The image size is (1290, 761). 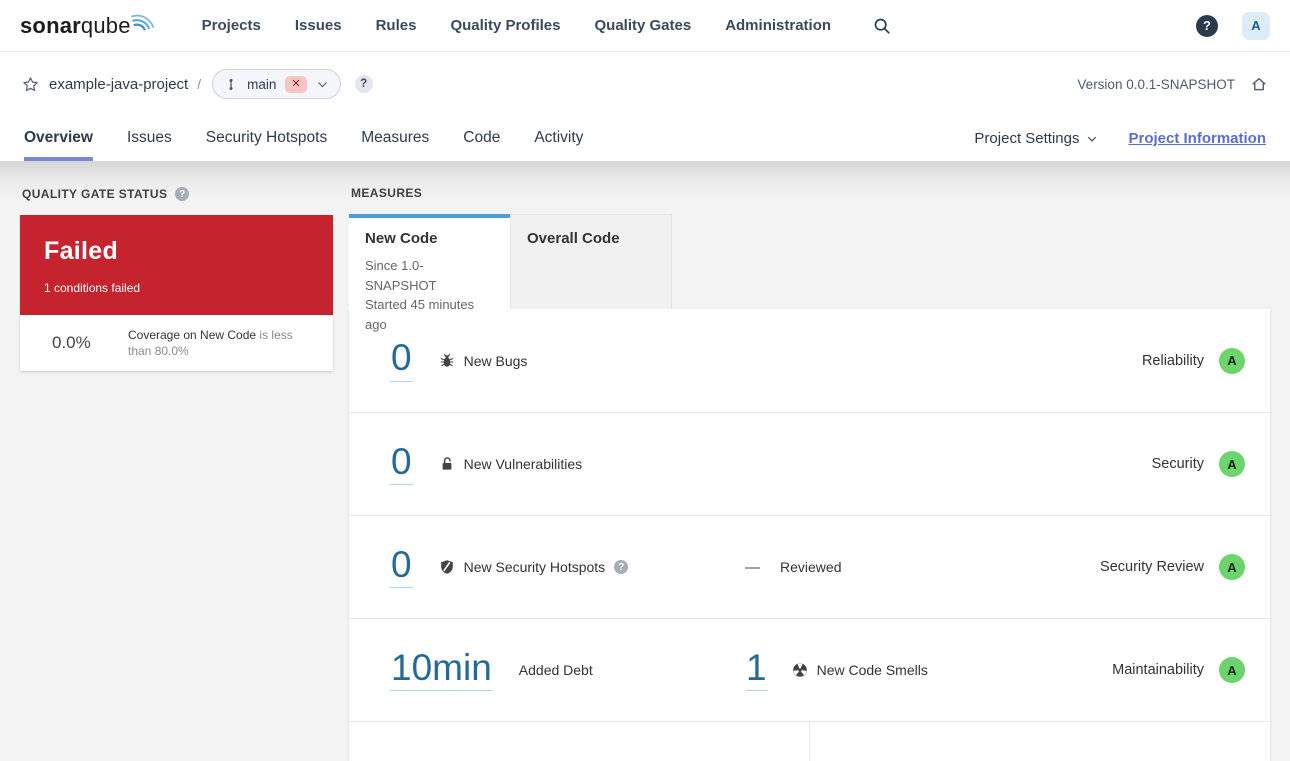 I want to click on security-review-rating: Security Review A, so click(x=1172, y=567).